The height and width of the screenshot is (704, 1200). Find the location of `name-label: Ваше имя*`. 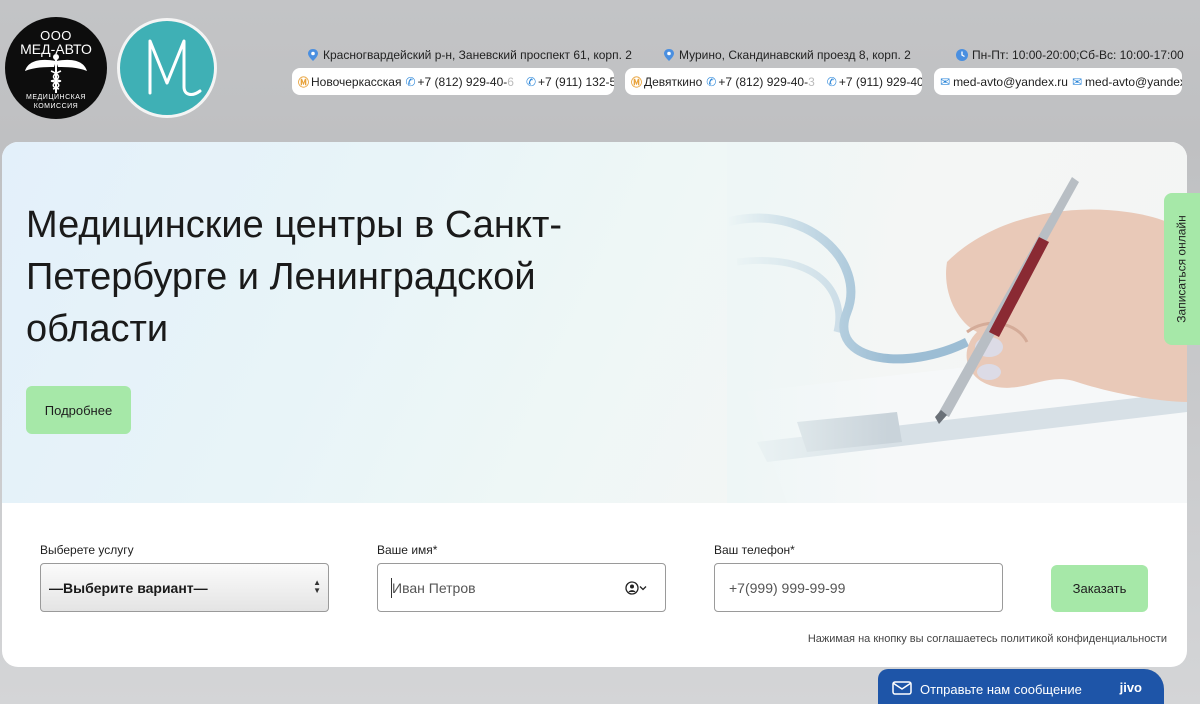

name-label: Ваше имя* is located at coordinates (407, 550).